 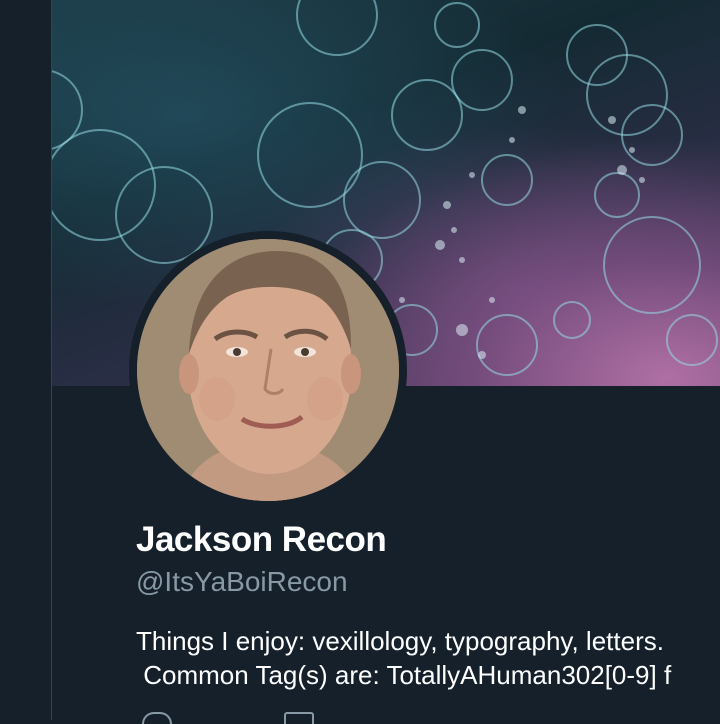 What do you see at coordinates (242, 581) in the screenshot?
I see `username-handle: @ItsYaBoiRecon` at bounding box center [242, 581].